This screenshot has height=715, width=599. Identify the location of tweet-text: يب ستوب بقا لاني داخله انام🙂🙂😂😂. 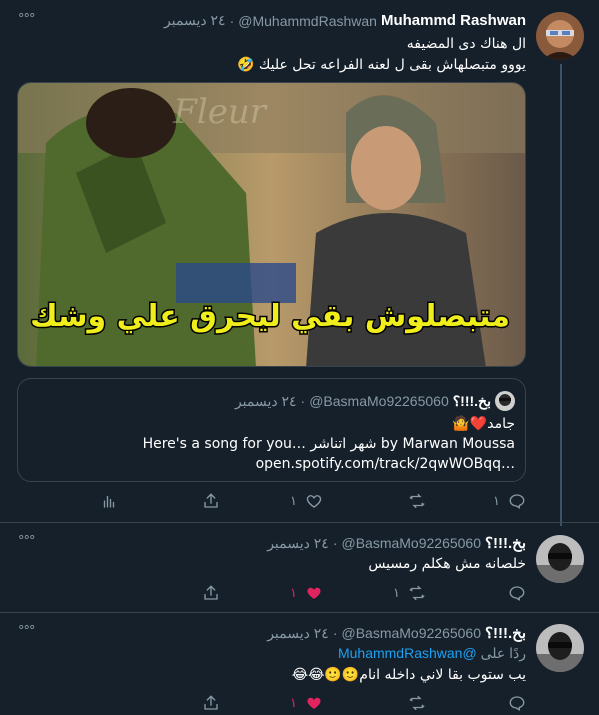
(409, 675).